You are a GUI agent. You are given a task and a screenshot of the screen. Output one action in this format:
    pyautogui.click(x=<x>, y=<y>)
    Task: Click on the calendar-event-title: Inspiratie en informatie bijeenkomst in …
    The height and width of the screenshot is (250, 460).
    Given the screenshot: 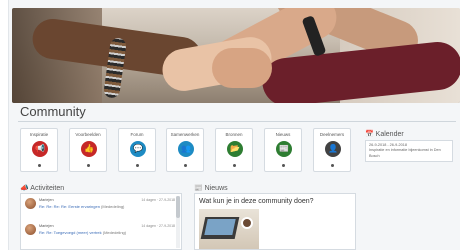 What is the action you would take?
    pyautogui.click(x=405, y=153)
    